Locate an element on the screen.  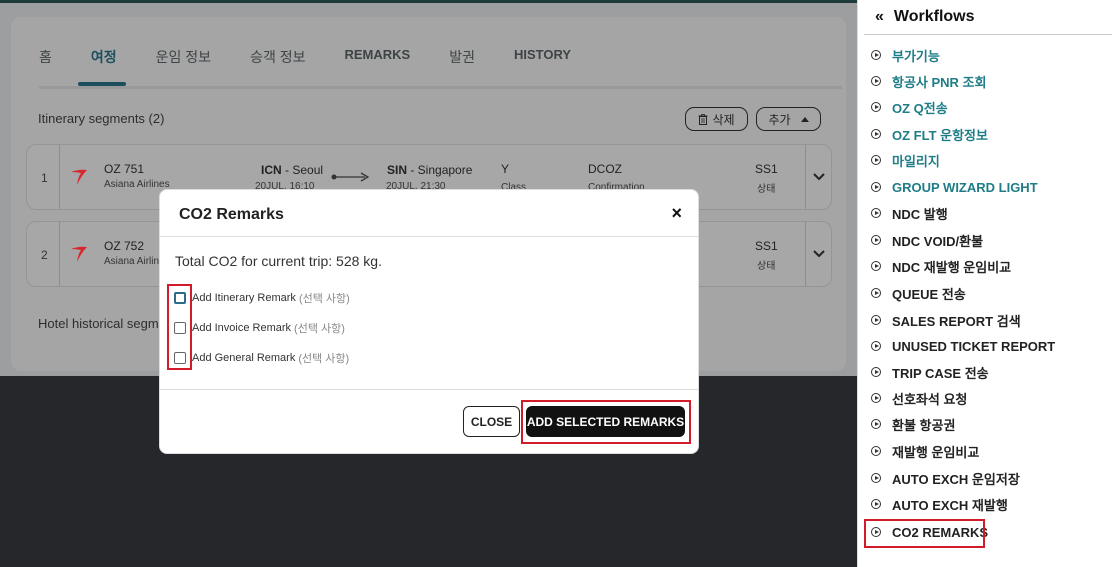
segment-number: 2 is located at coordinates (44, 255).